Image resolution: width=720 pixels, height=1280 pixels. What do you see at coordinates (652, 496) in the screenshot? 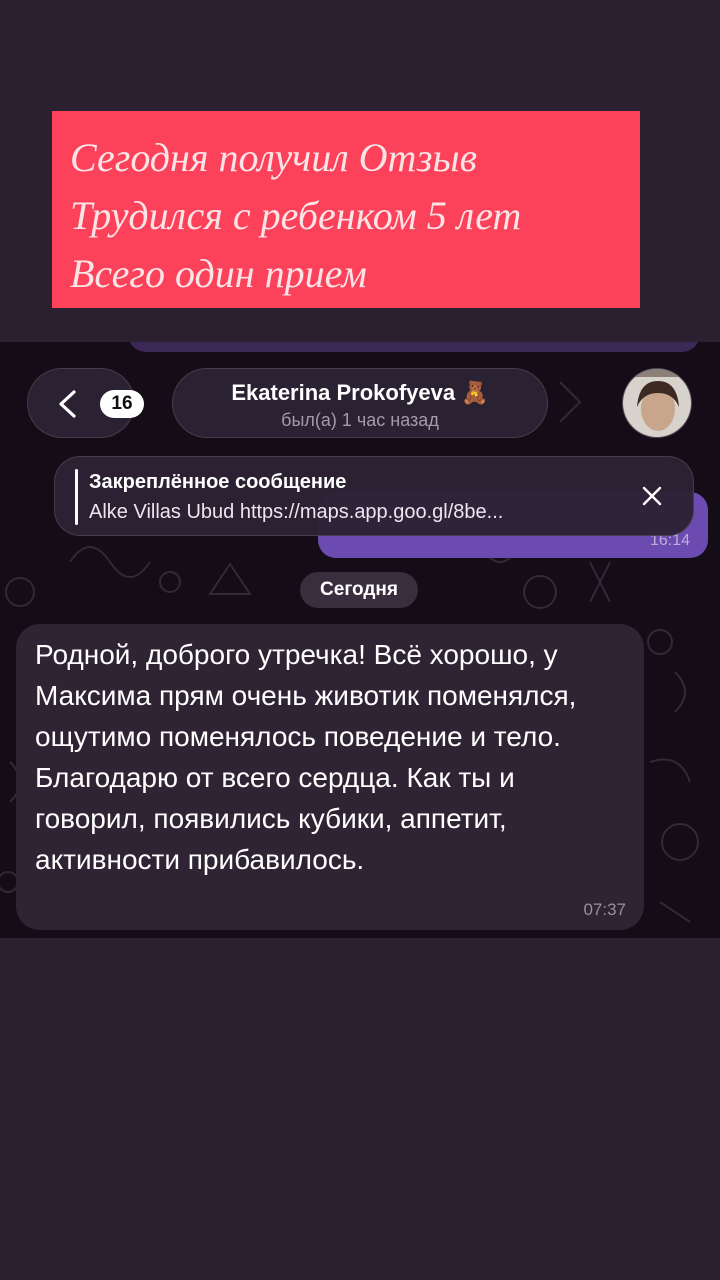
I see `close-icon` at bounding box center [652, 496].